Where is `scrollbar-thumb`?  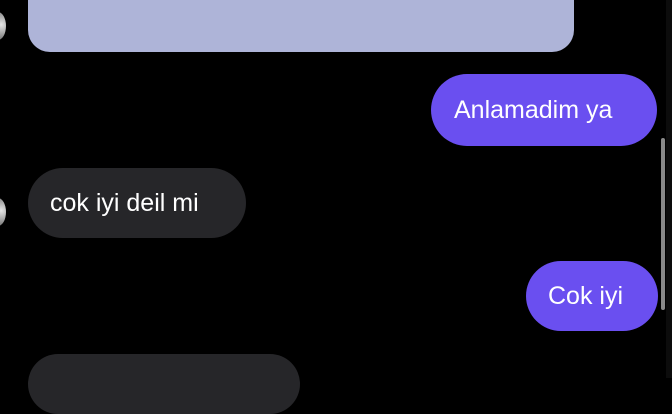 scrollbar-thumb is located at coordinates (663, 224).